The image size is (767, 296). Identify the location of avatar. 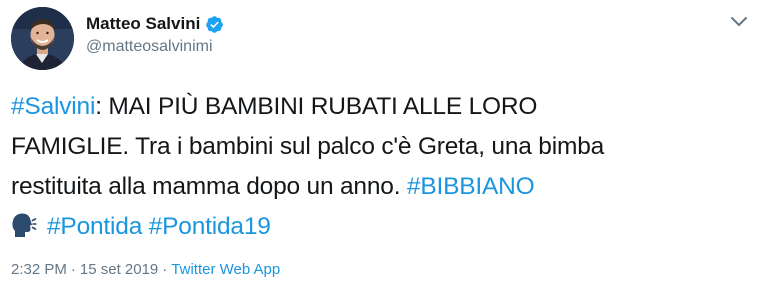
(42, 38).